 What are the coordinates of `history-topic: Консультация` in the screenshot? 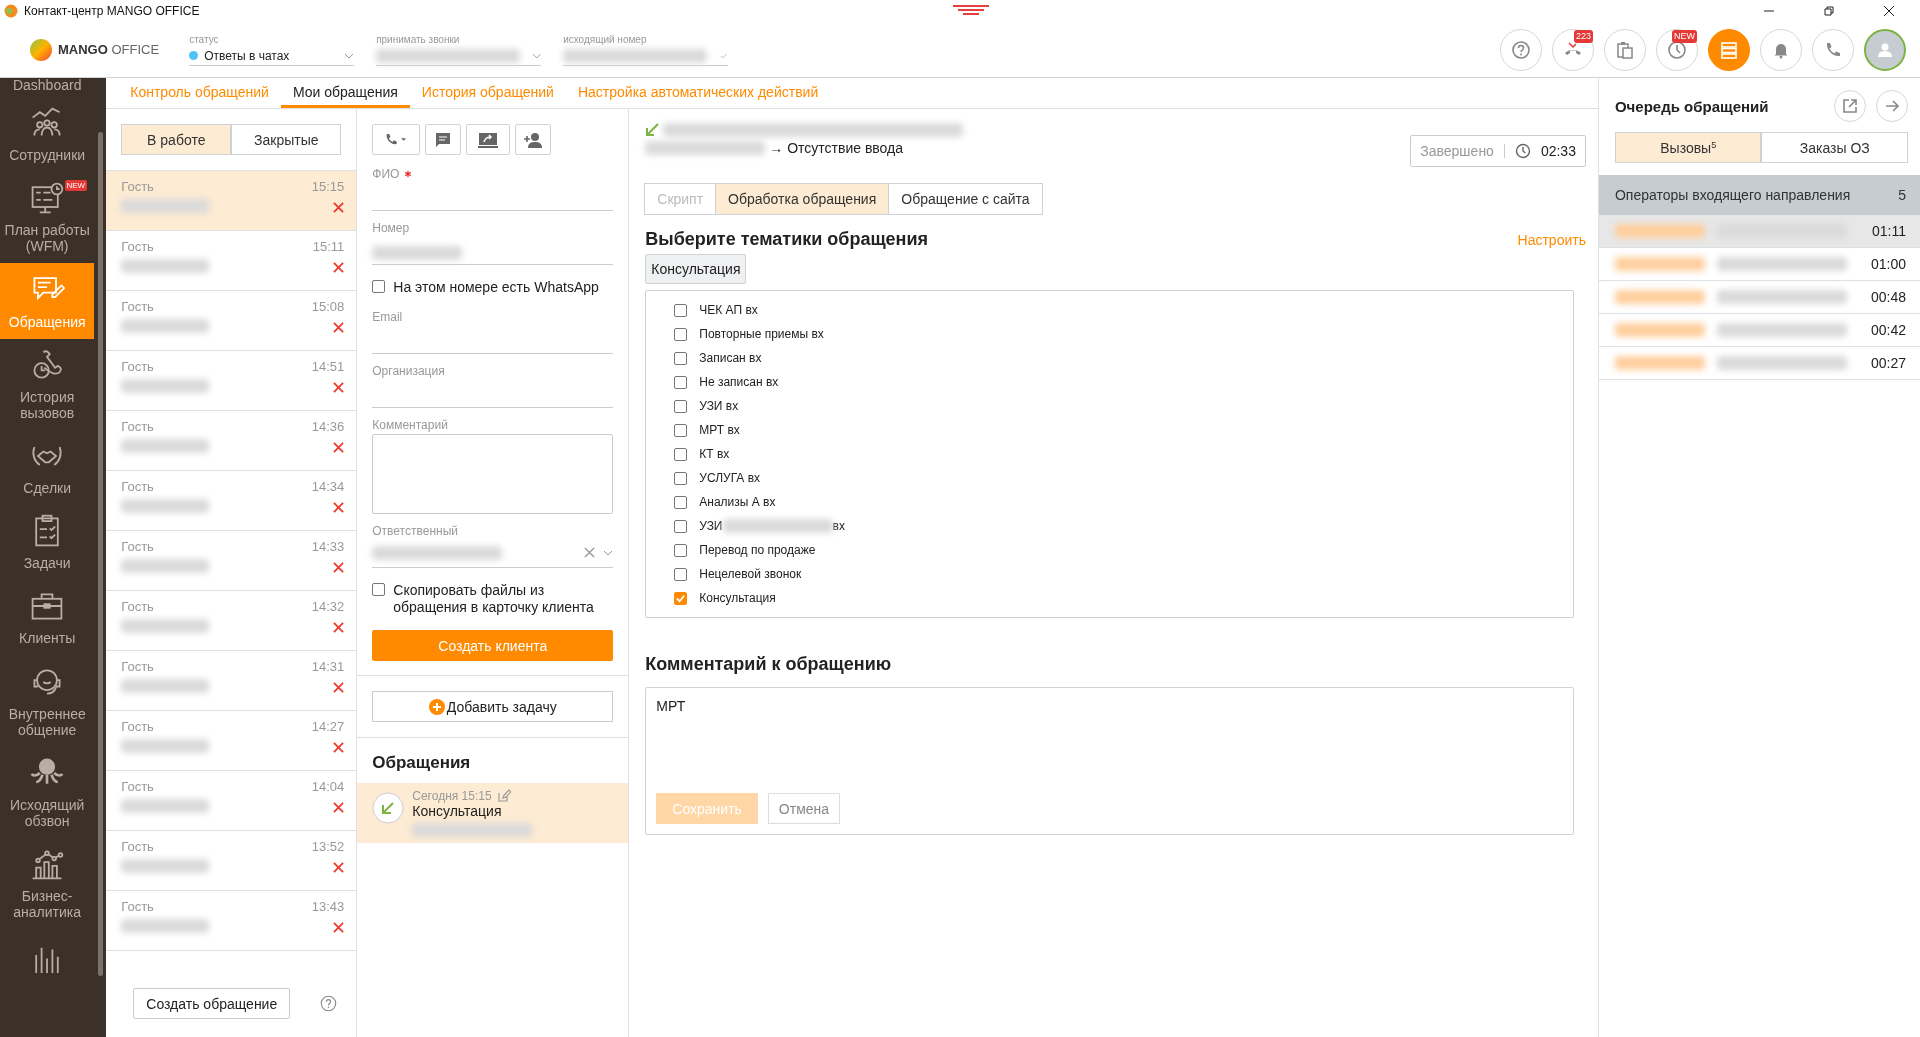 It's located at (457, 811).